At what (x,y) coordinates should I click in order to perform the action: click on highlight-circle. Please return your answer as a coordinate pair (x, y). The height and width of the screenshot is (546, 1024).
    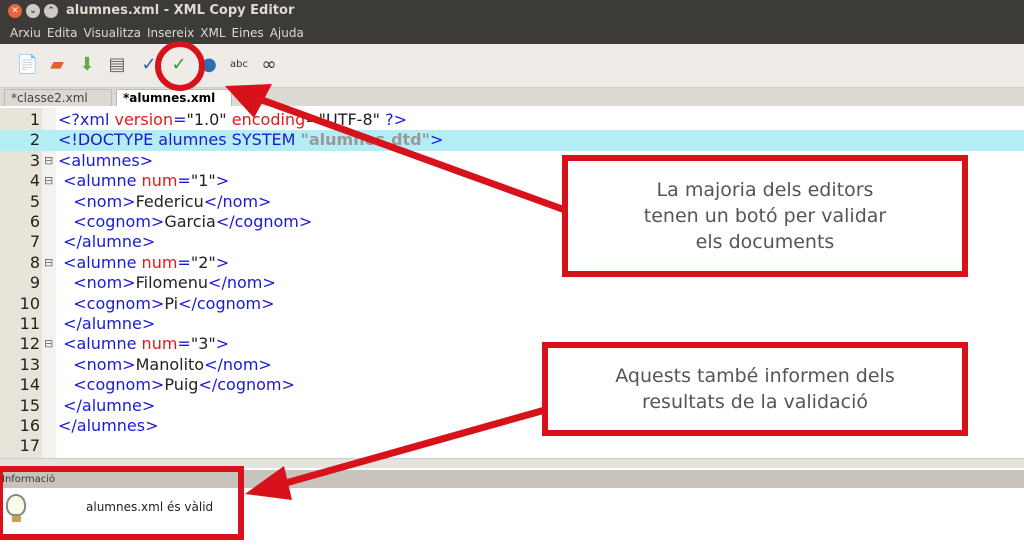
    Looking at the image, I should click on (180, 66).